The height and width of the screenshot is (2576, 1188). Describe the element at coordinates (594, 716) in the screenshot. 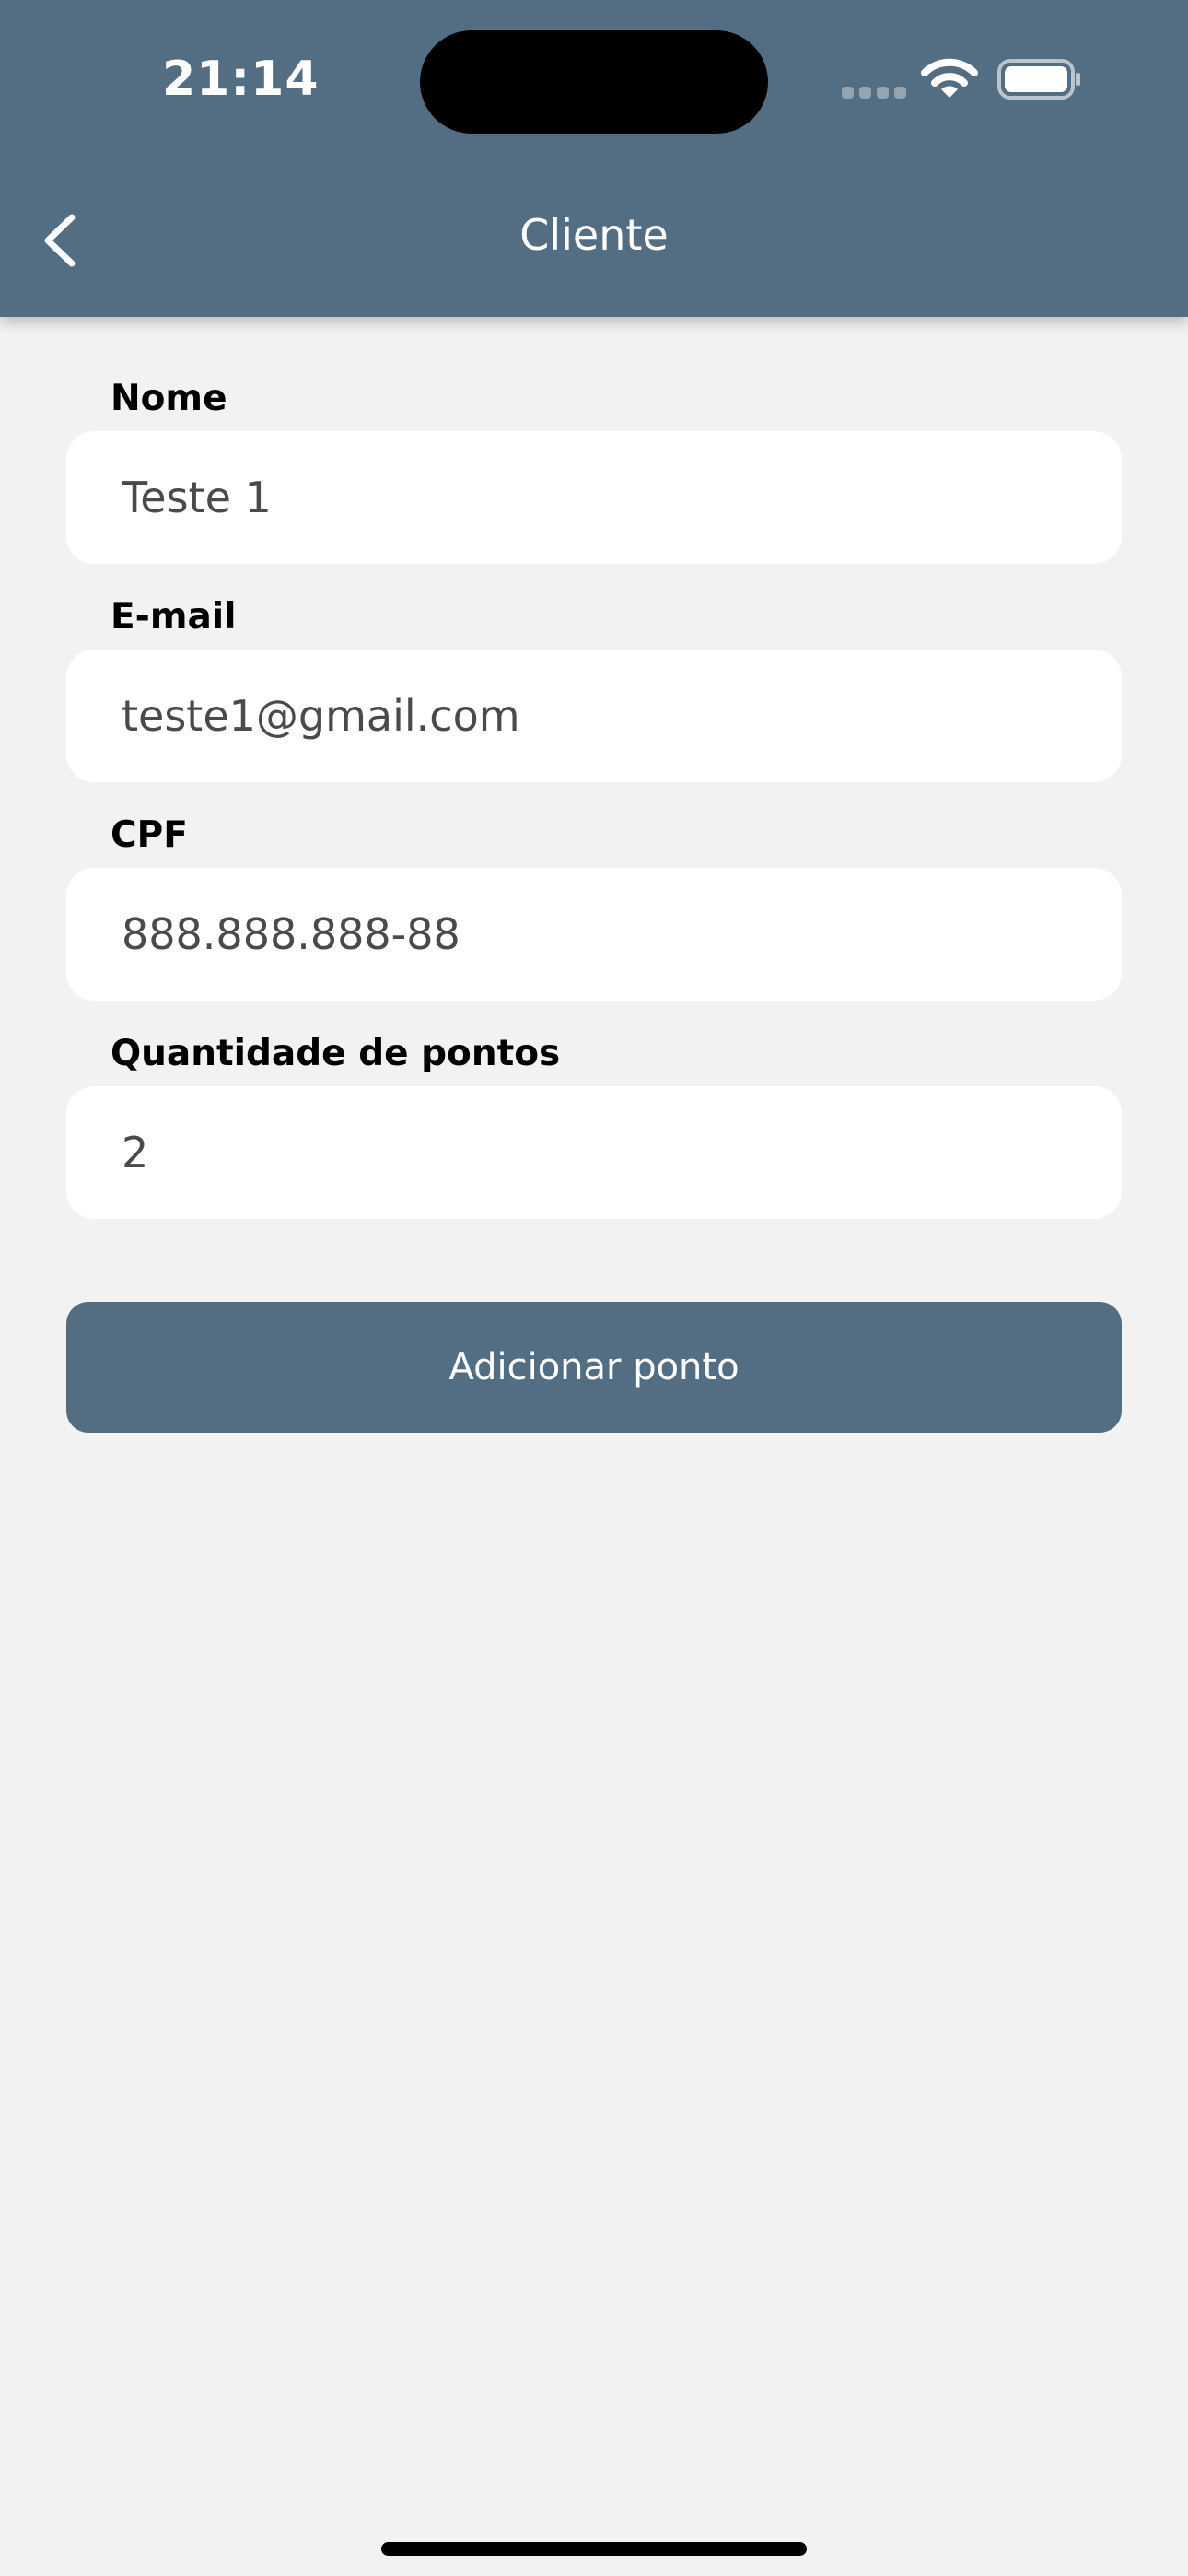

I see `email-field` at that location.